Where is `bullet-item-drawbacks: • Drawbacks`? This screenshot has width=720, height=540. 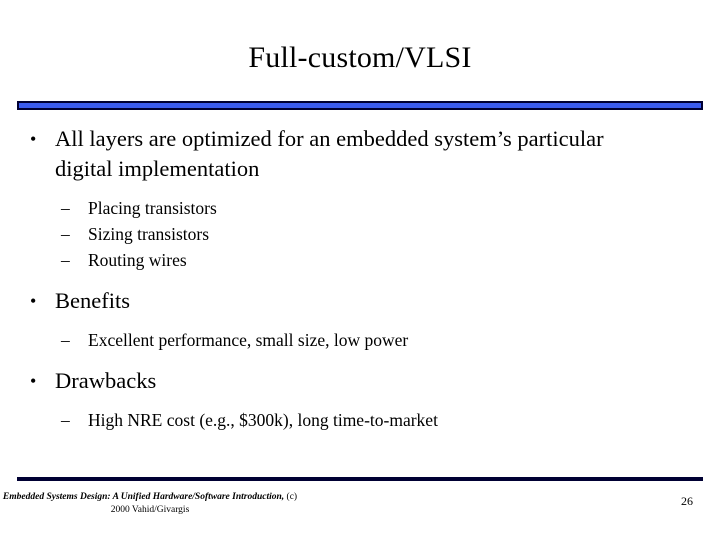 bullet-item-drawbacks: • Drawbacks is located at coordinates (360, 381).